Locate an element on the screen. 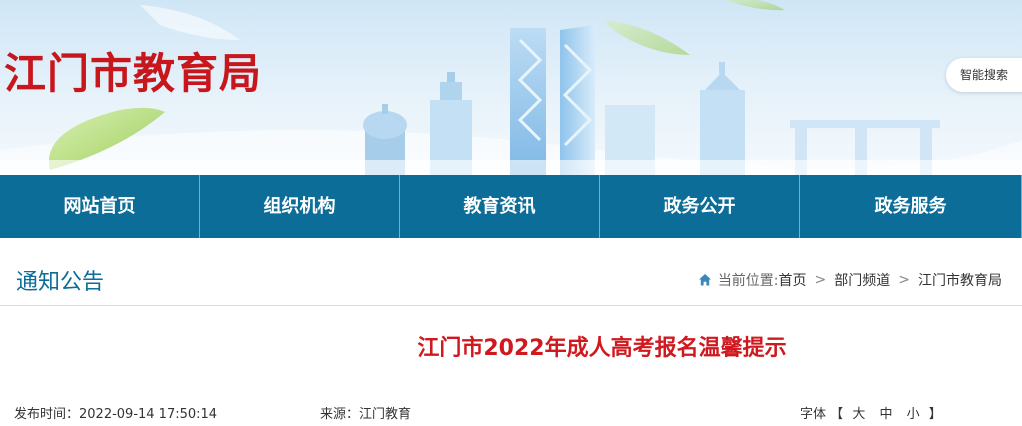 This screenshot has height=426, width=1022. article-title: 江门市2022年成人高考报名温馨提示 is located at coordinates (602, 348).